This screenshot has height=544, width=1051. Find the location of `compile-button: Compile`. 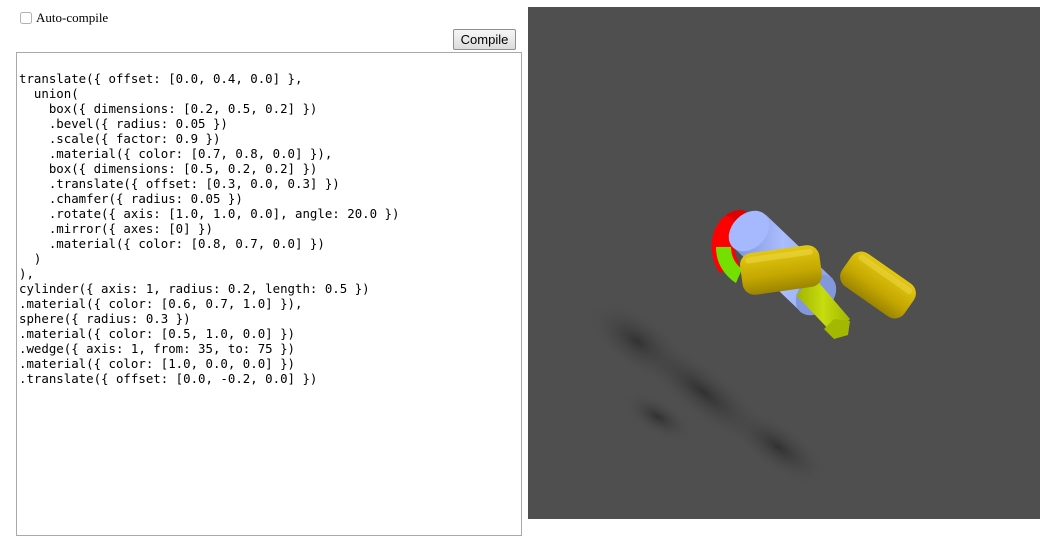

compile-button: Compile is located at coordinates (484, 39).